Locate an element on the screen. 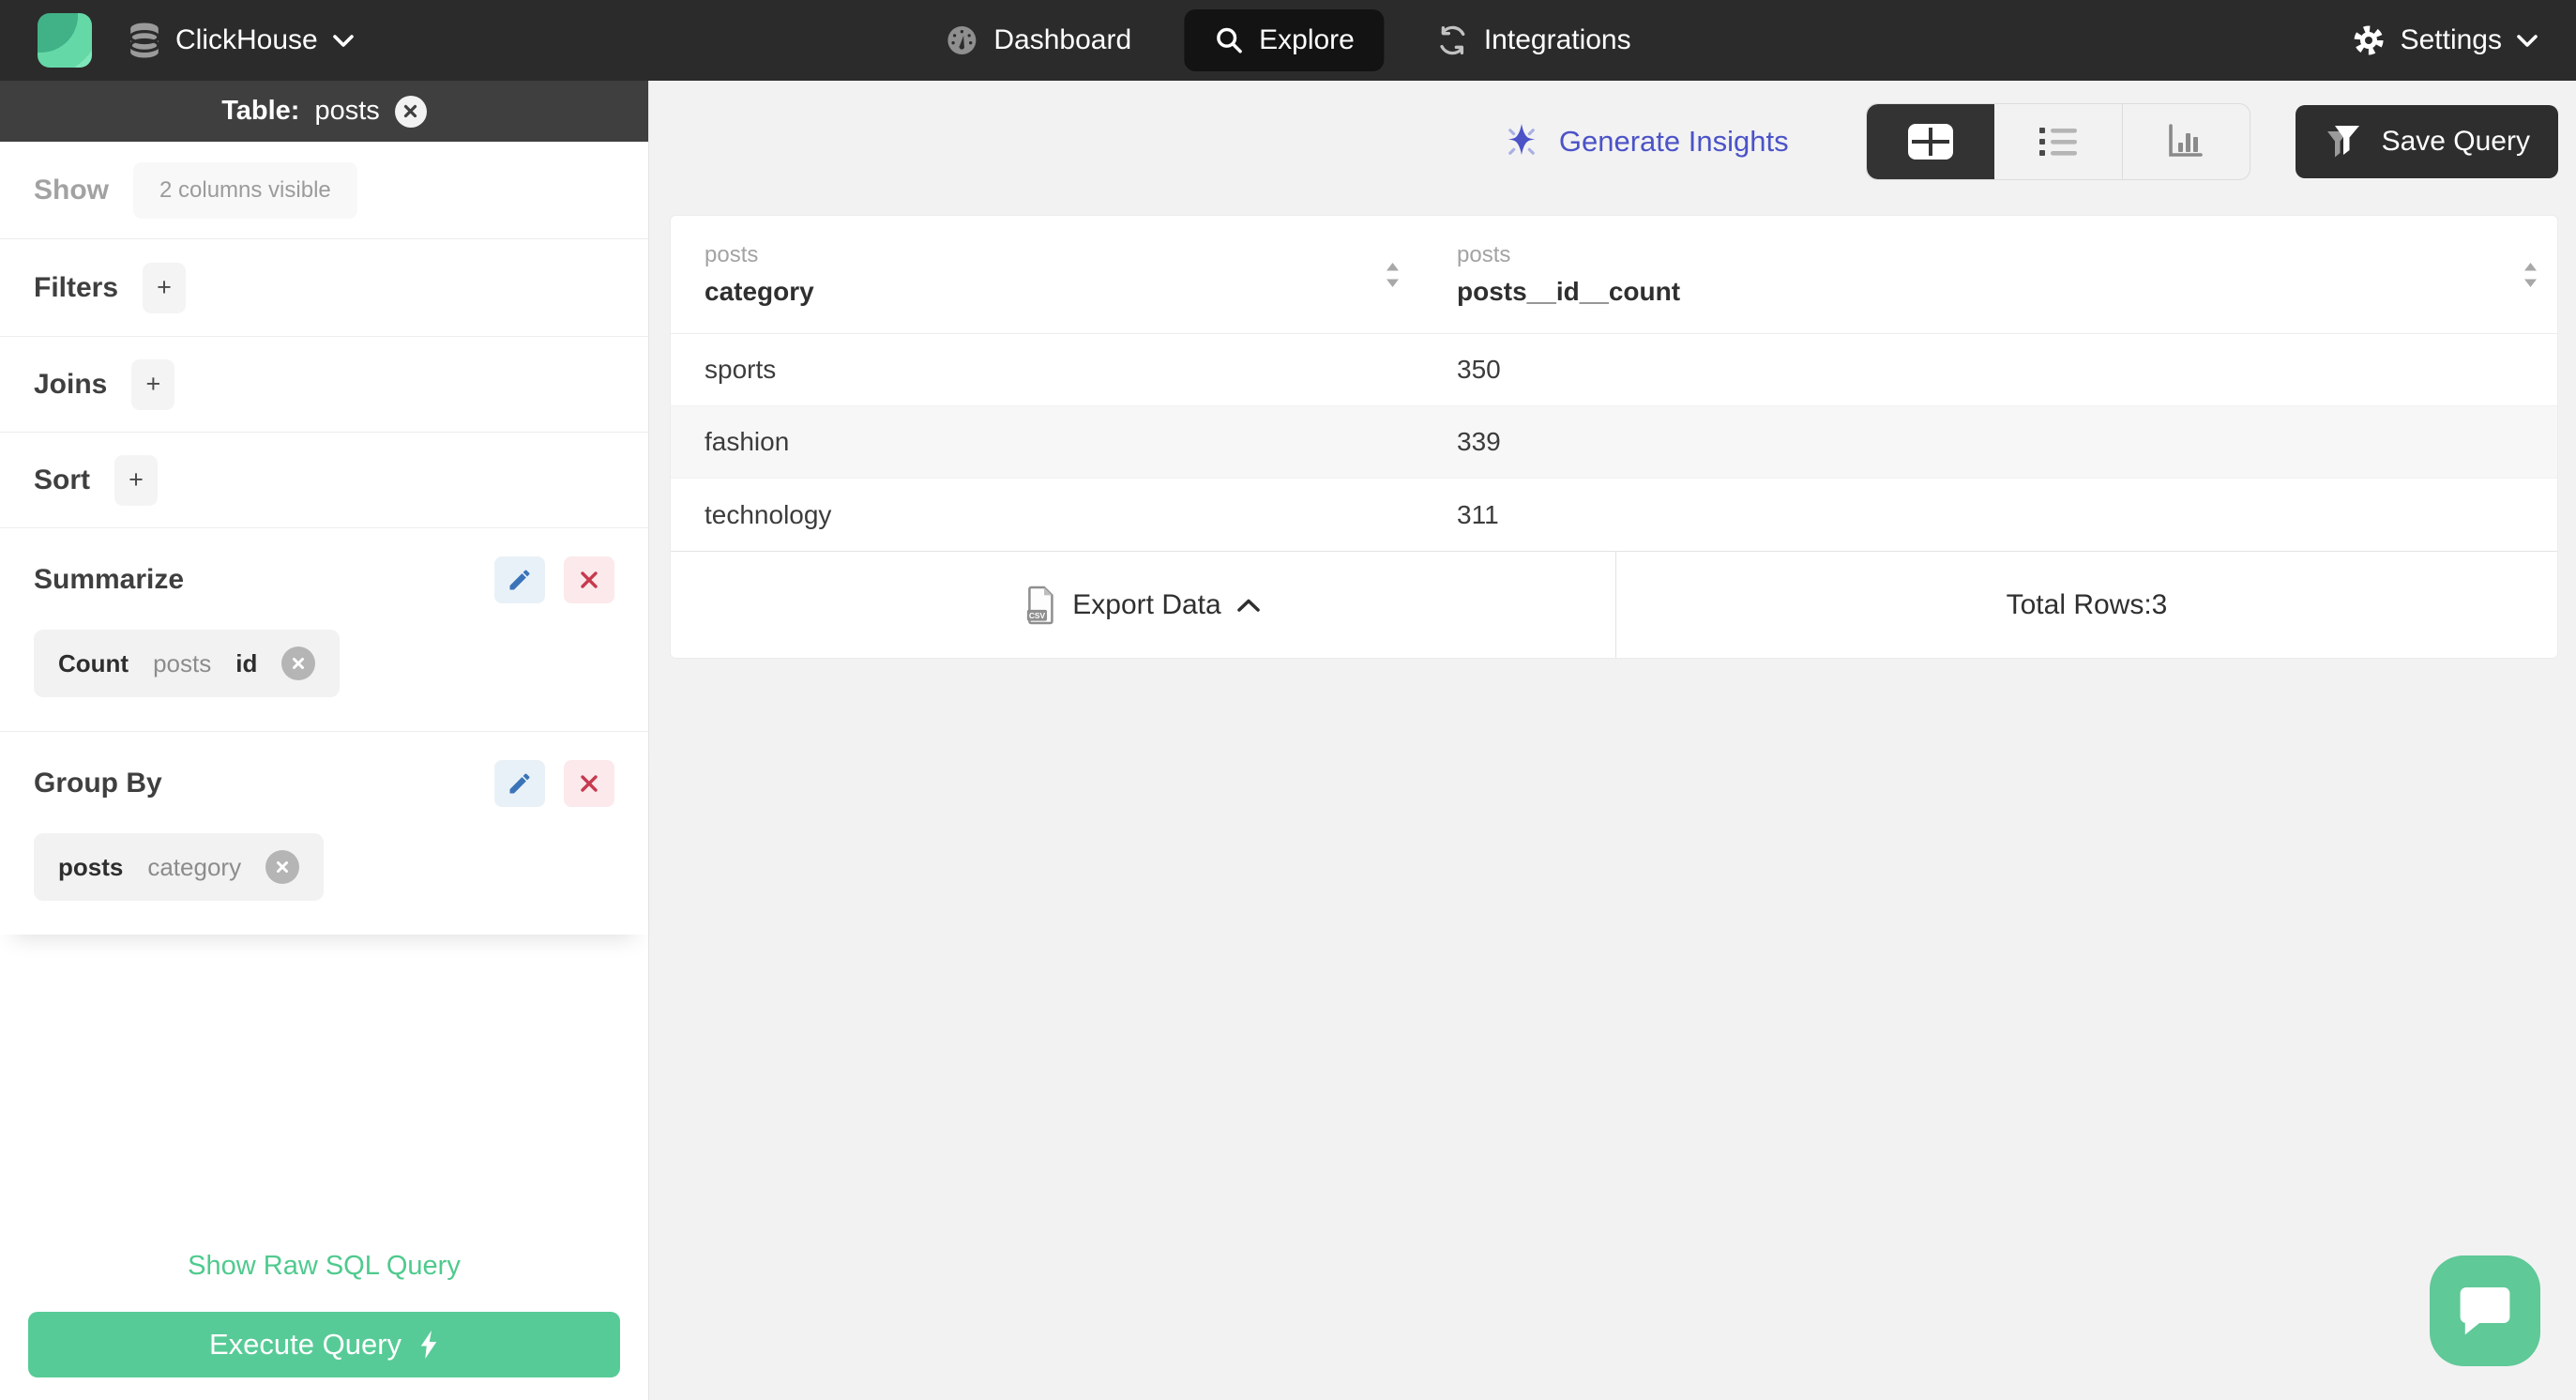 The image size is (2576, 1400). add-join-button: + is located at coordinates (153, 384).